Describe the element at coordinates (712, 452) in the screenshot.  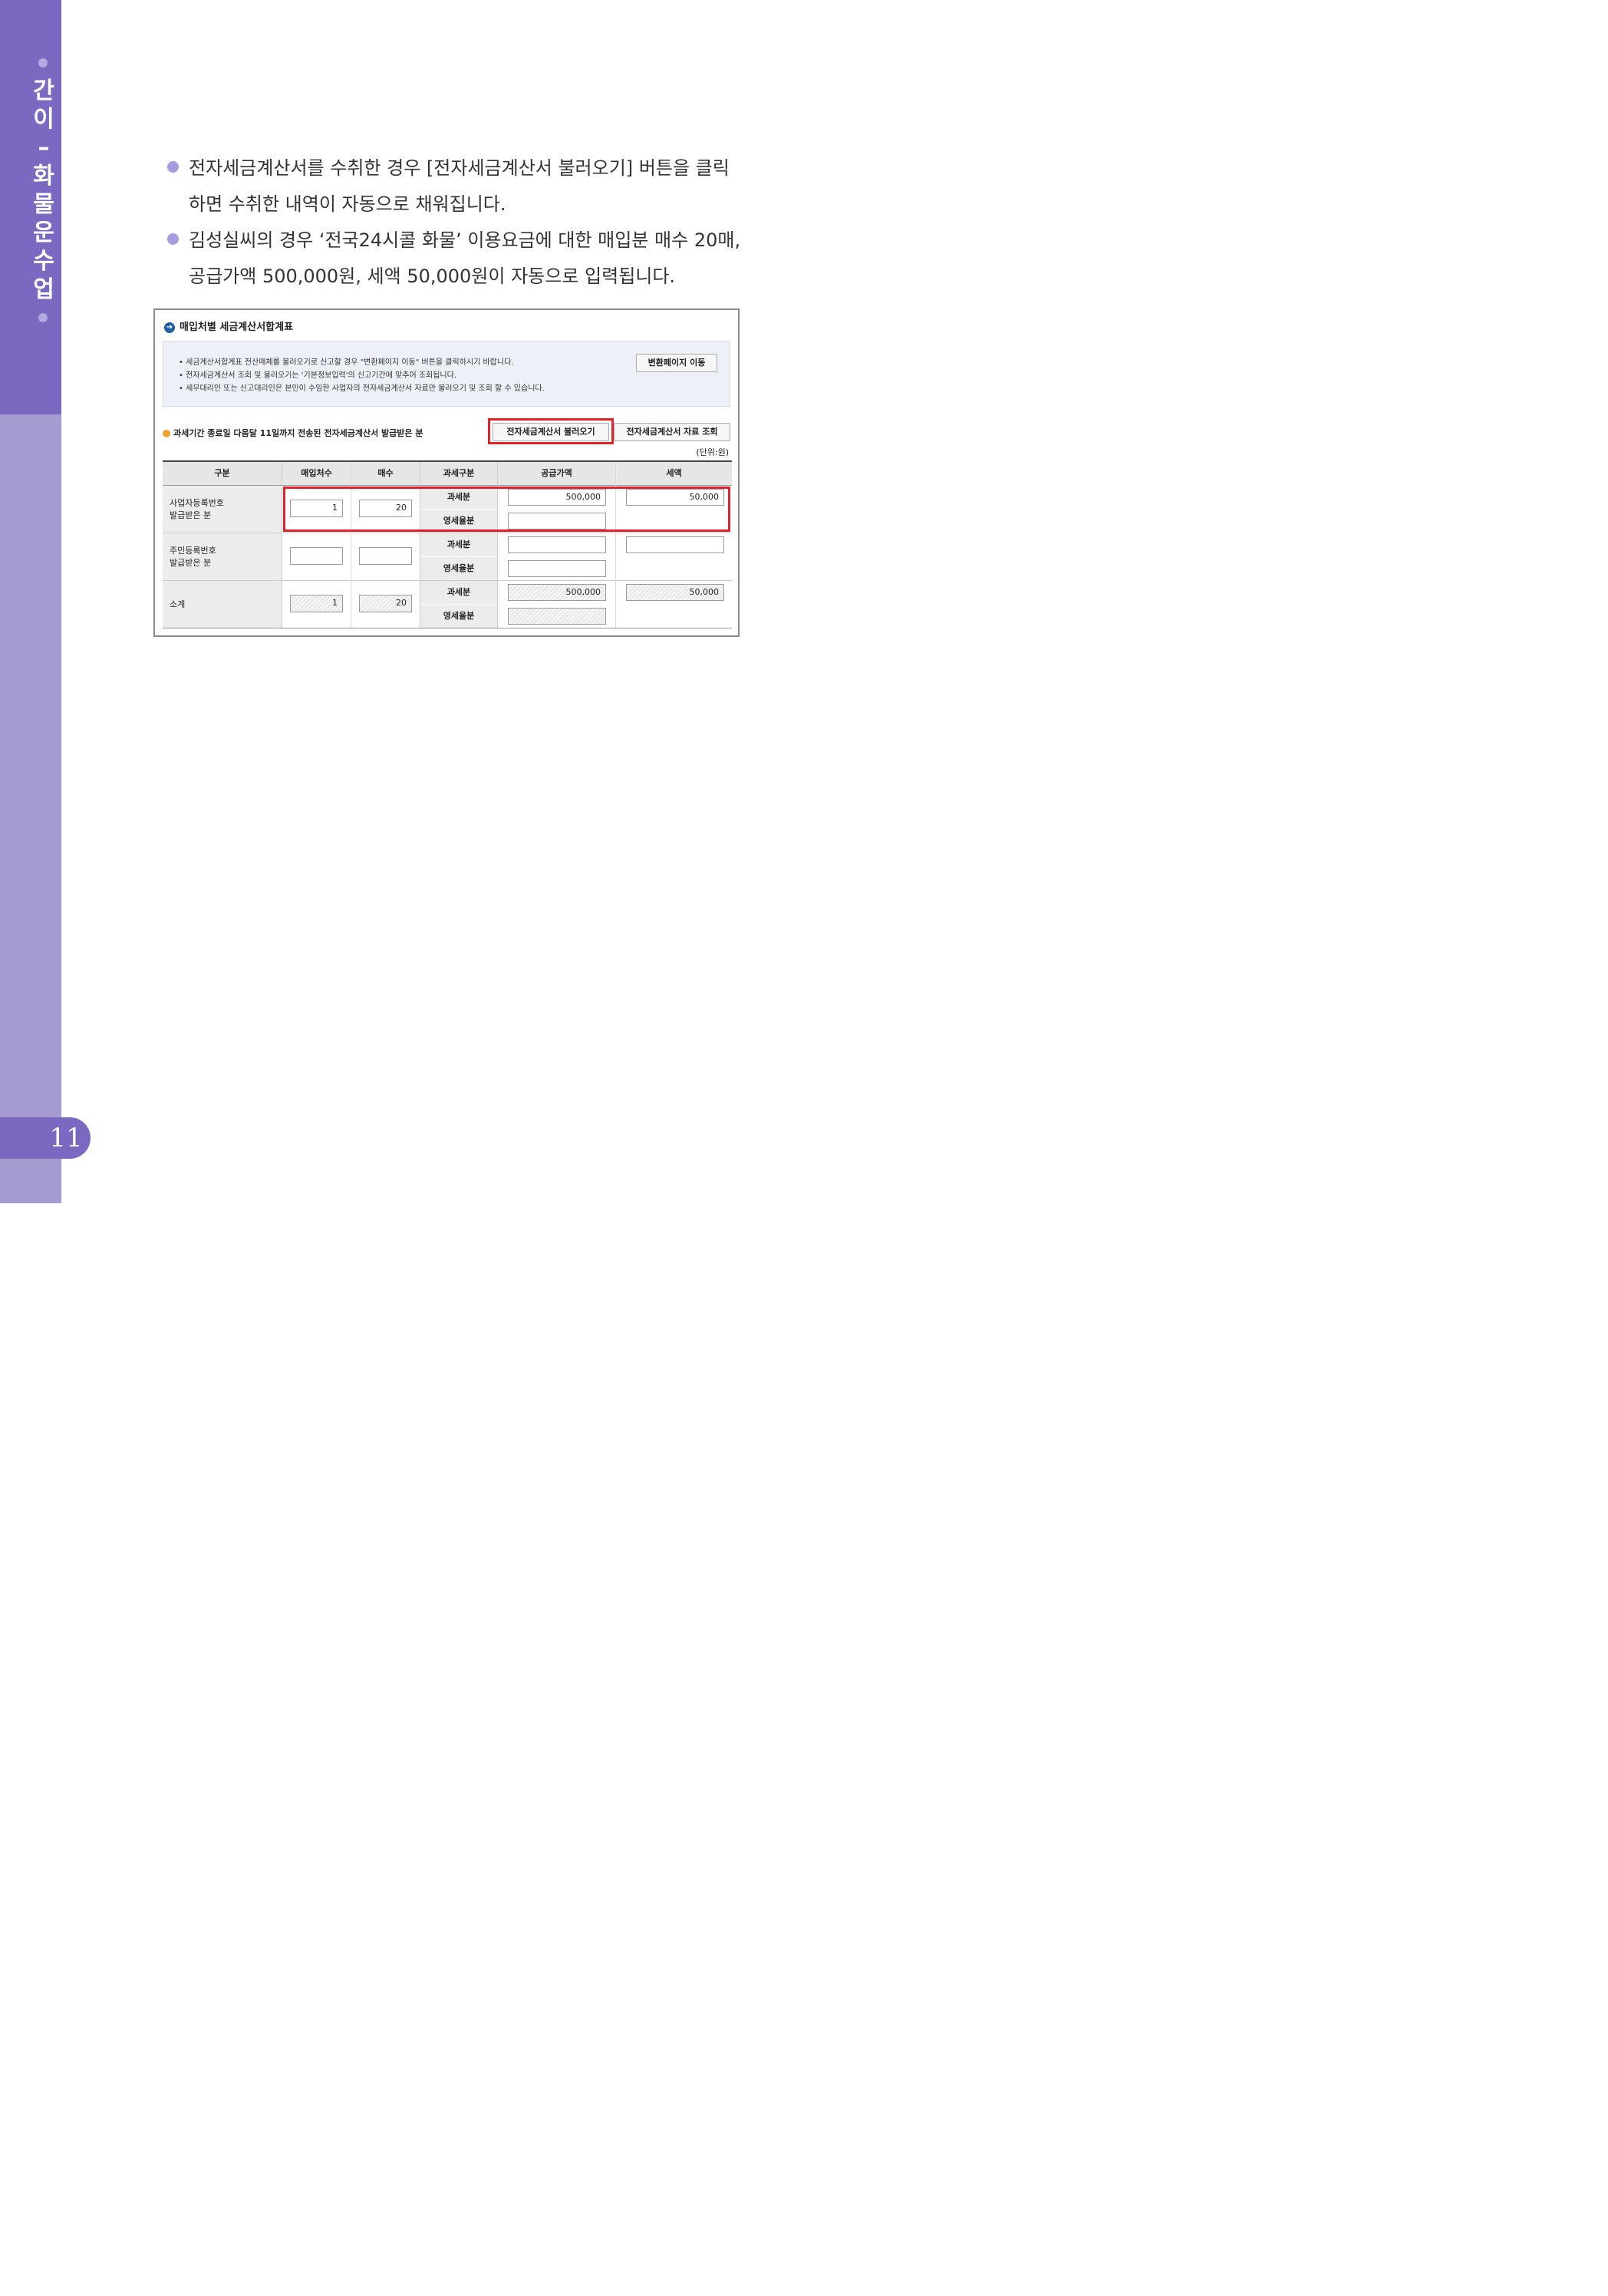
I see `unit-label: (단위:원)` at that location.